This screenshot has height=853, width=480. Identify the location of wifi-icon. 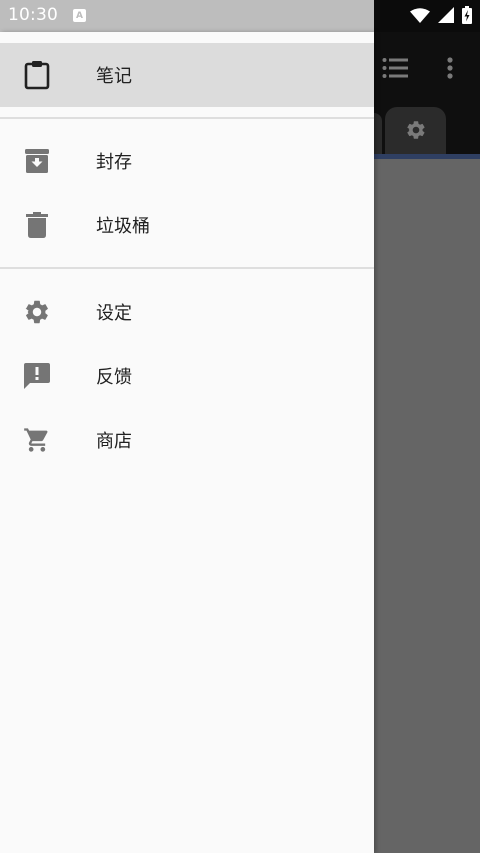
(420, 17).